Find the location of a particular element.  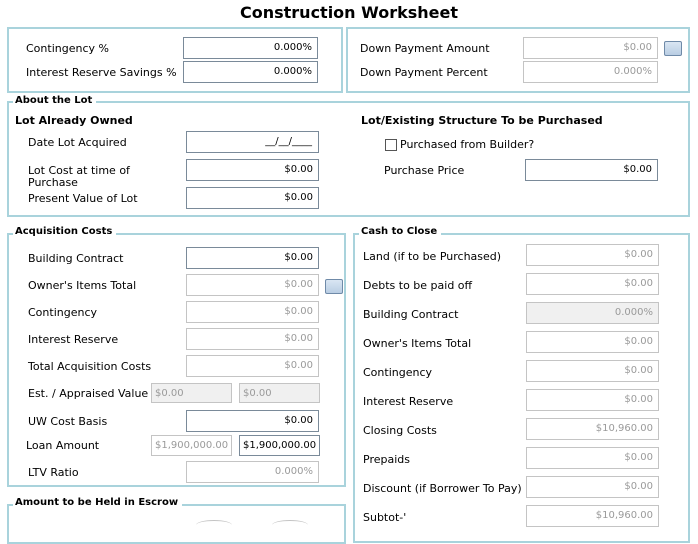

acq-total-field: $0.00 is located at coordinates (252, 366).